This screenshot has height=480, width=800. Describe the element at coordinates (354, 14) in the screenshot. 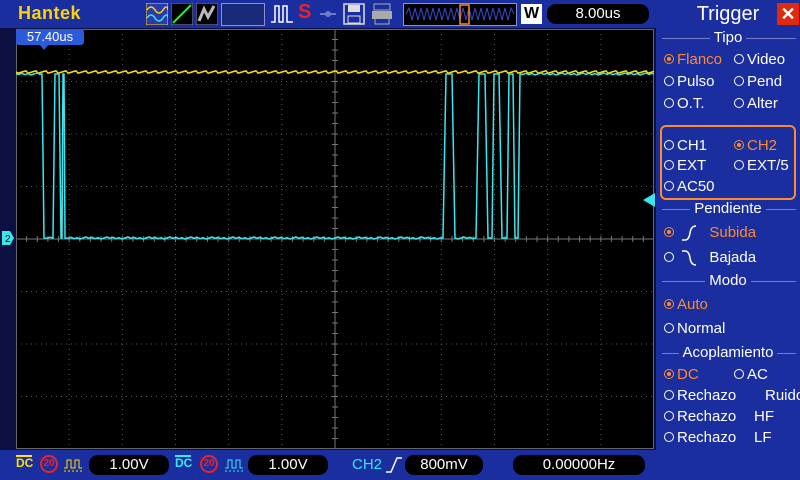

I see `save-icon` at that location.